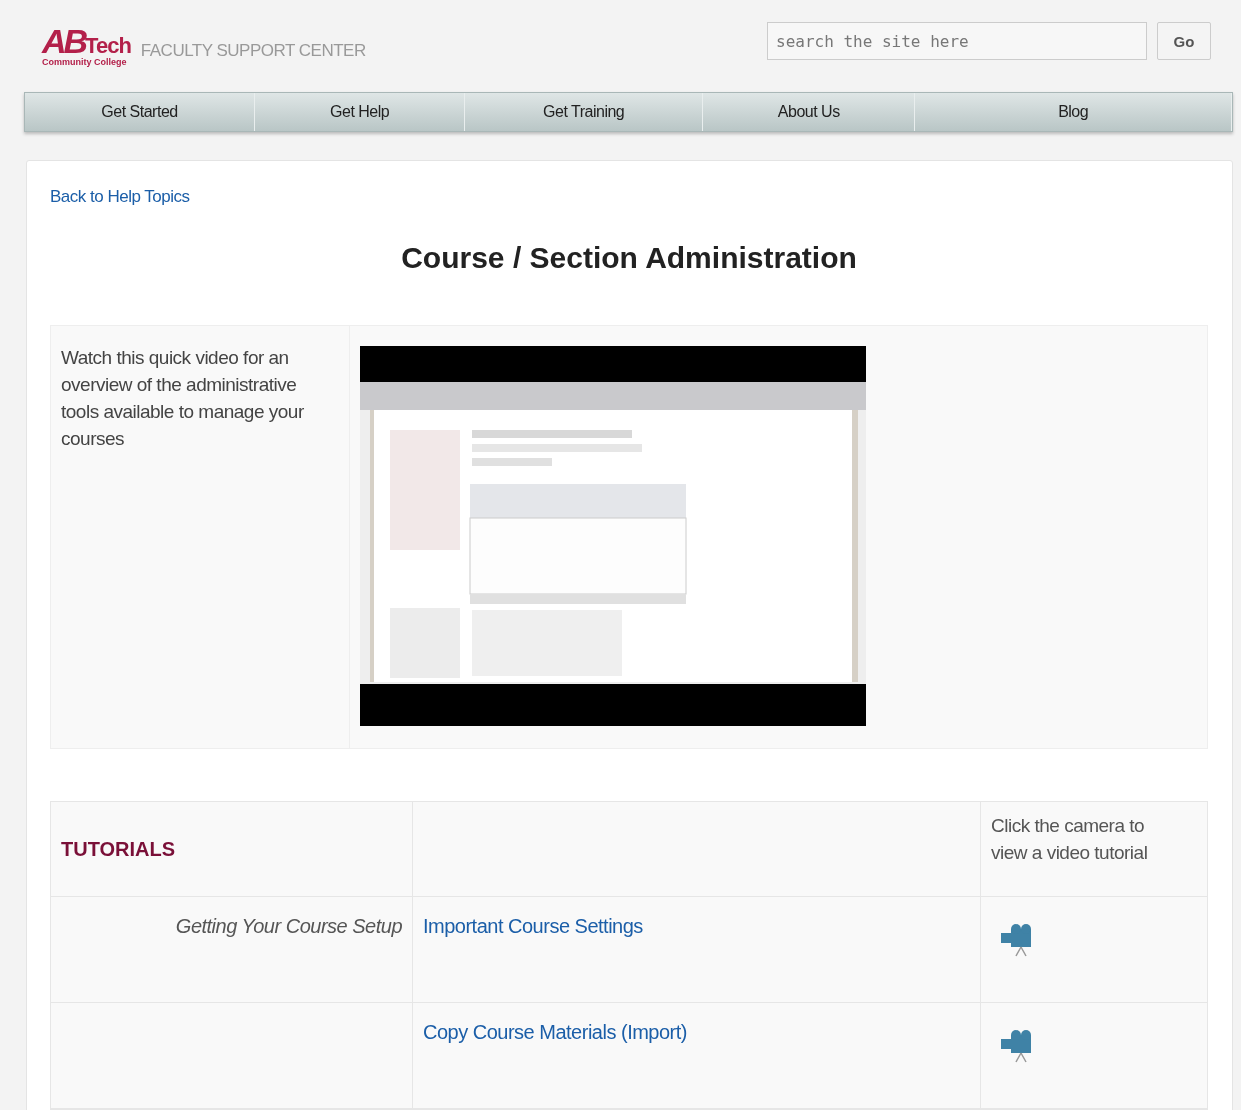 This screenshot has width=1241, height=1110. Describe the element at coordinates (533, 926) in the screenshot. I see `tutorial-link: Important Course Settings` at that location.